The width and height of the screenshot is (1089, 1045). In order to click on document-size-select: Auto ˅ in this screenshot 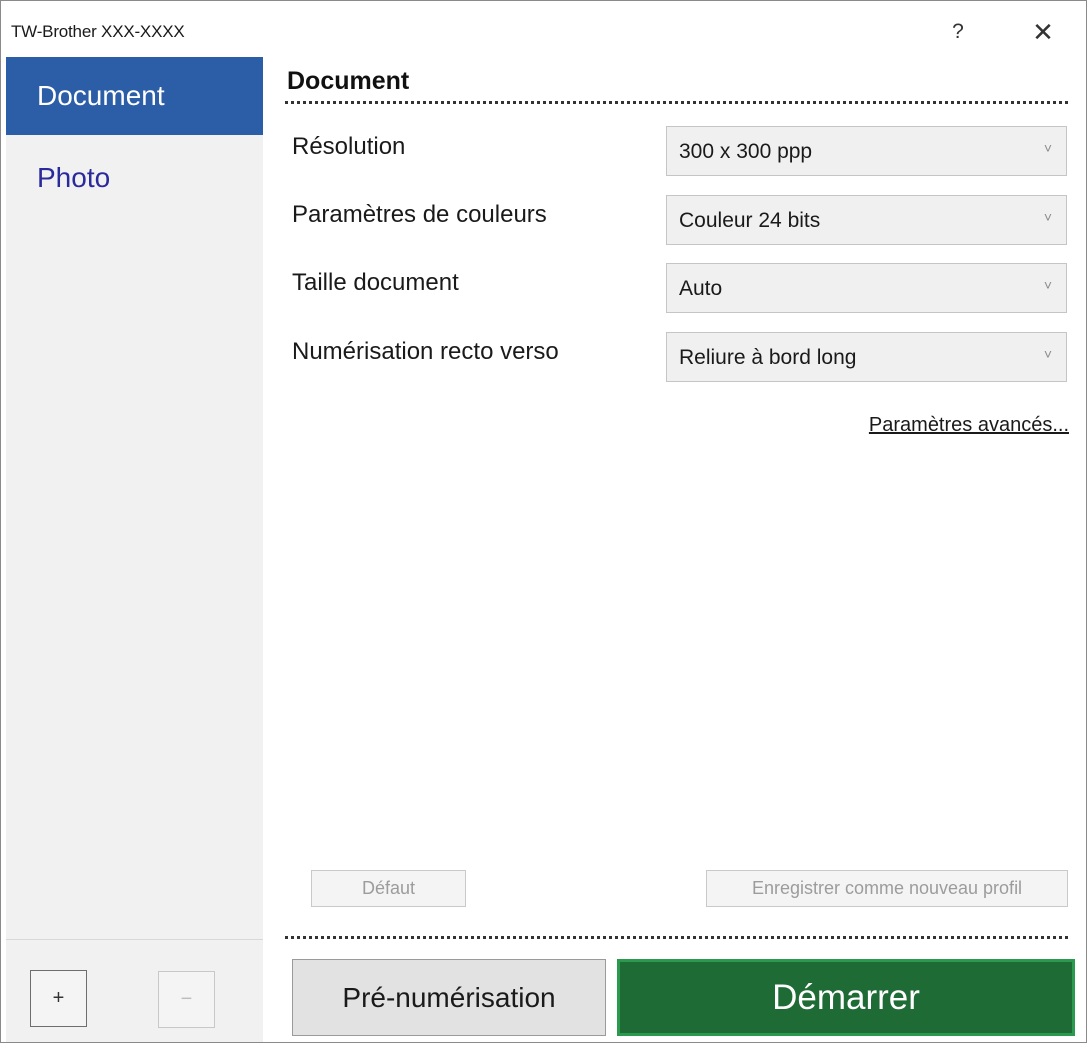, I will do `click(866, 288)`.